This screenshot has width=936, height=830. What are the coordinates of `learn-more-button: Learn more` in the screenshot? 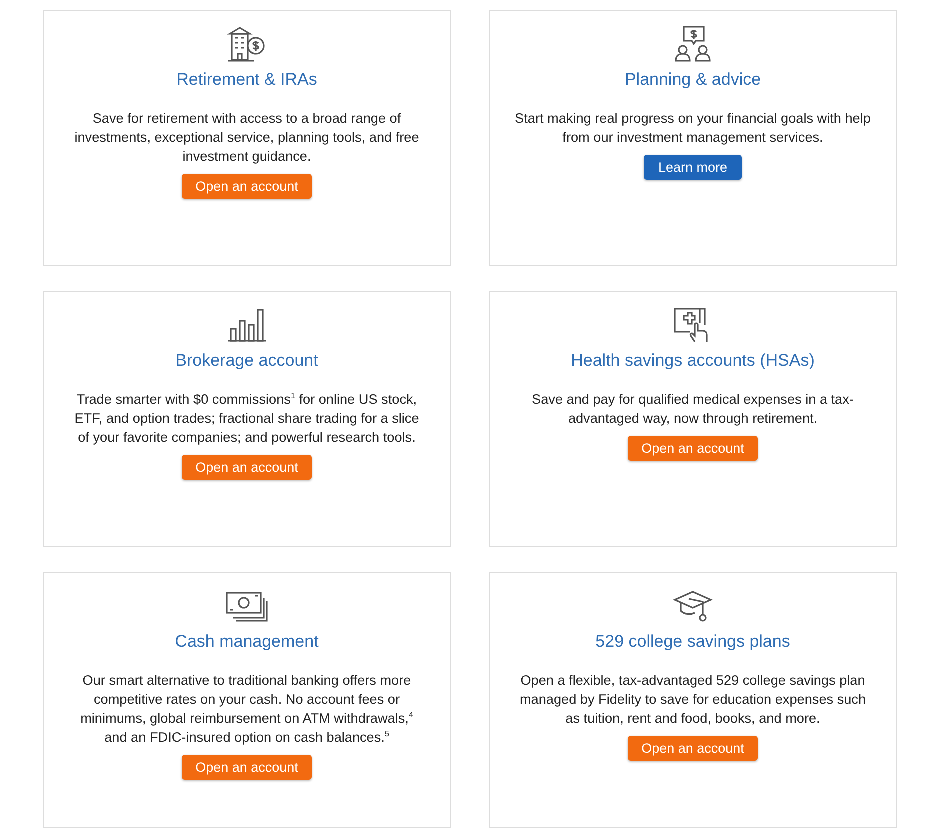 It's located at (693, 167).